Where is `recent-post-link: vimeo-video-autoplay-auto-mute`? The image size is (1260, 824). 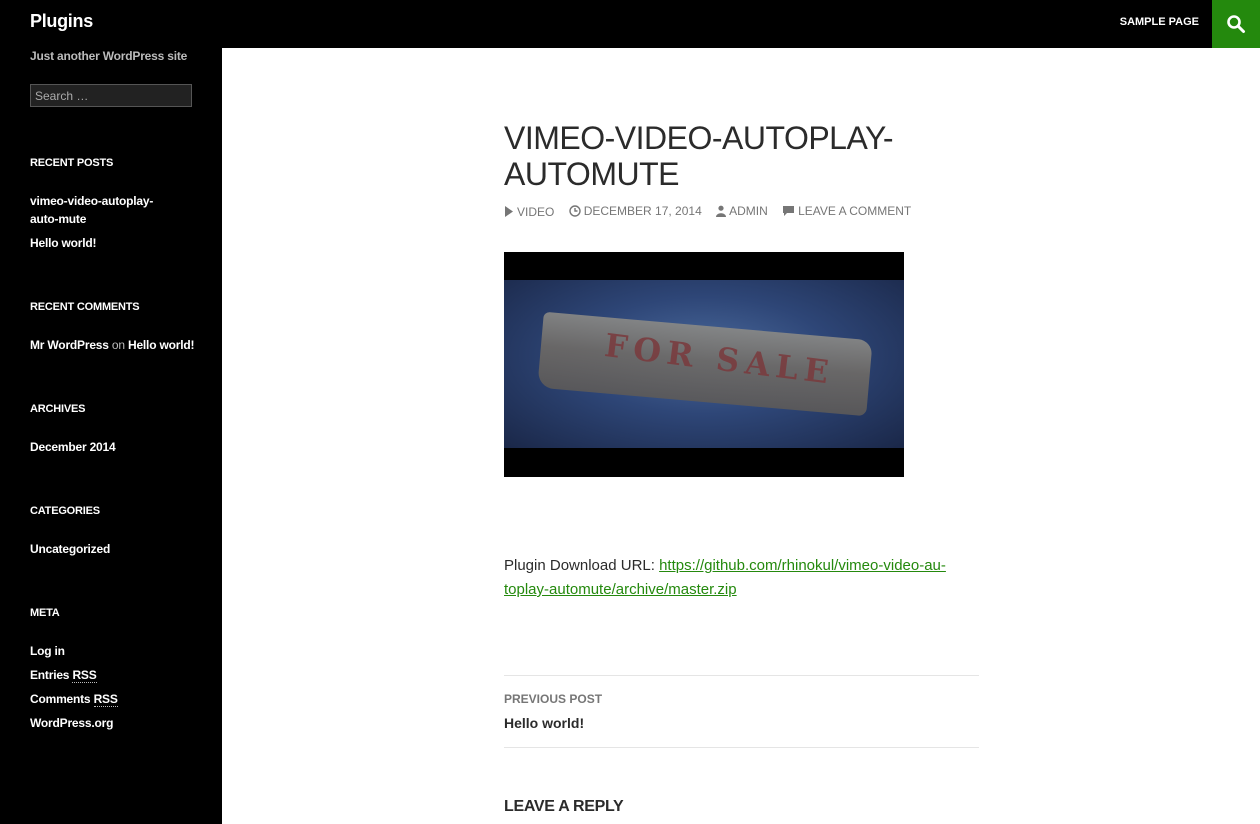
recent-post-link: vimeo-video-autoplay-auto-mute is located at coordinates (105, 210).